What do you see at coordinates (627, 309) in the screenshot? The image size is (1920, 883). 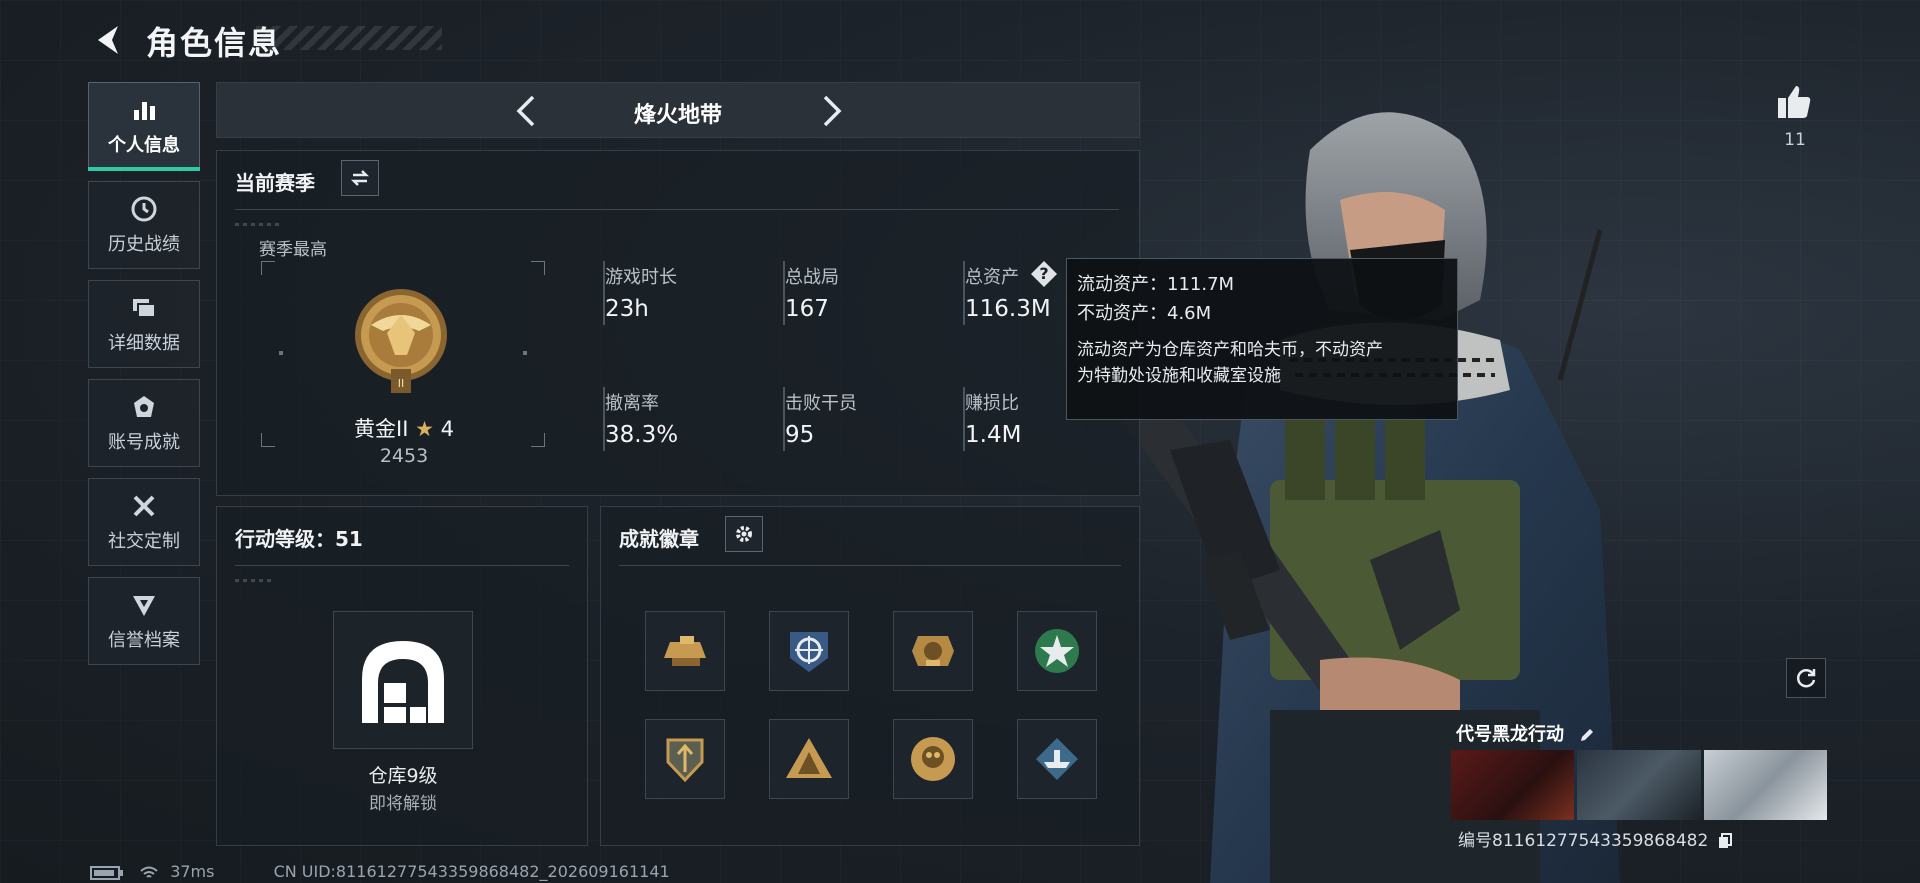 I see `stat-value-playtime: 23h` at bounding box center [627, 309].